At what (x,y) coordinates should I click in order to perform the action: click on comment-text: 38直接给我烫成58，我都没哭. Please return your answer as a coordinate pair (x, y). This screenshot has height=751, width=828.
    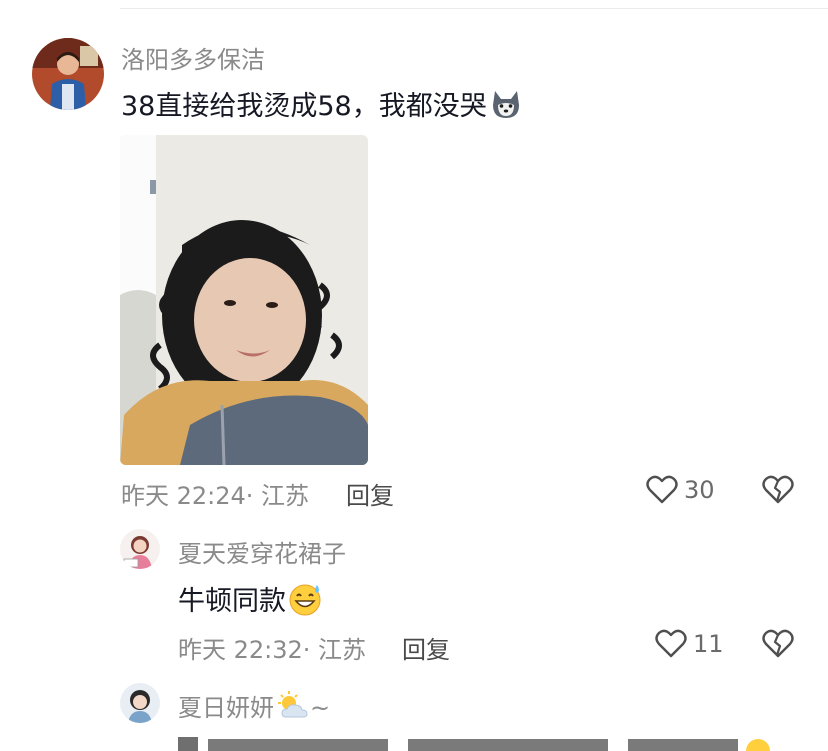
    Looking at the image, I should click on (322, 106).